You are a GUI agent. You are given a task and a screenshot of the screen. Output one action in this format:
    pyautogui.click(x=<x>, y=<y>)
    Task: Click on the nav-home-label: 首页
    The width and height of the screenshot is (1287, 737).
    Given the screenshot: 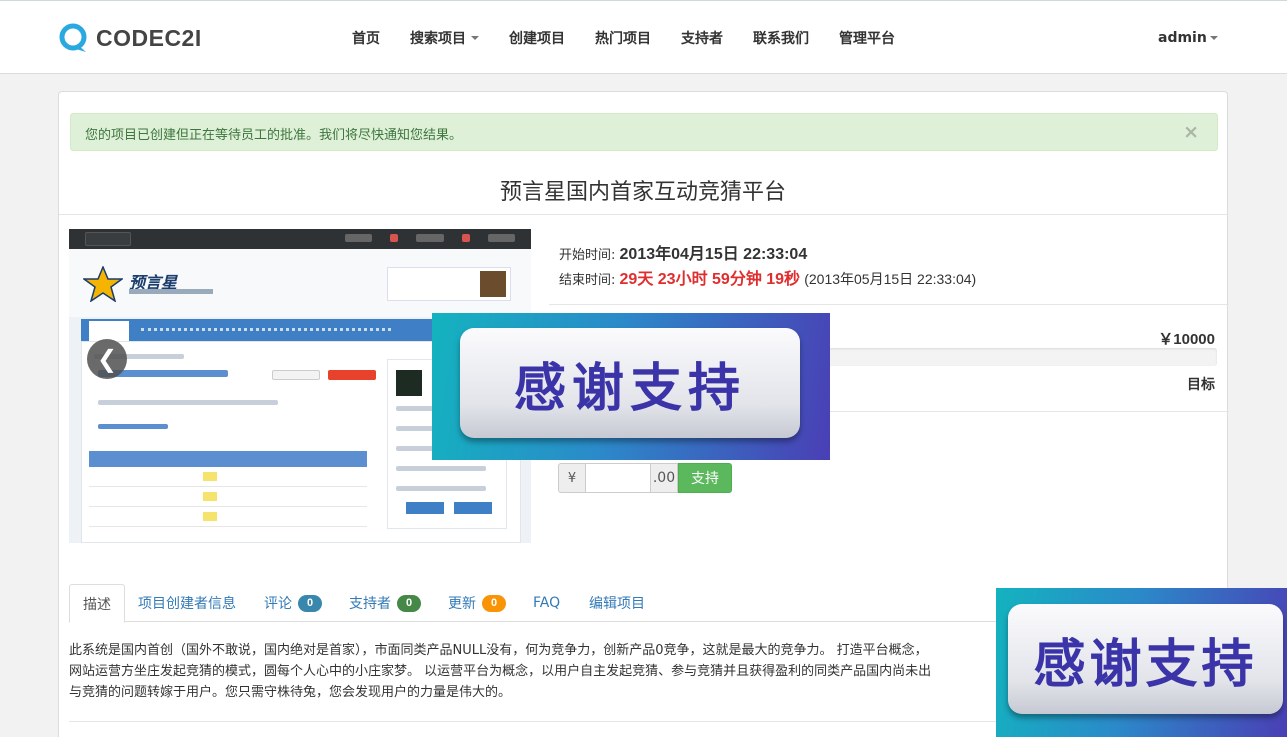 What is the action you would take?
    pyautogui.click(x=366, y=39)
    